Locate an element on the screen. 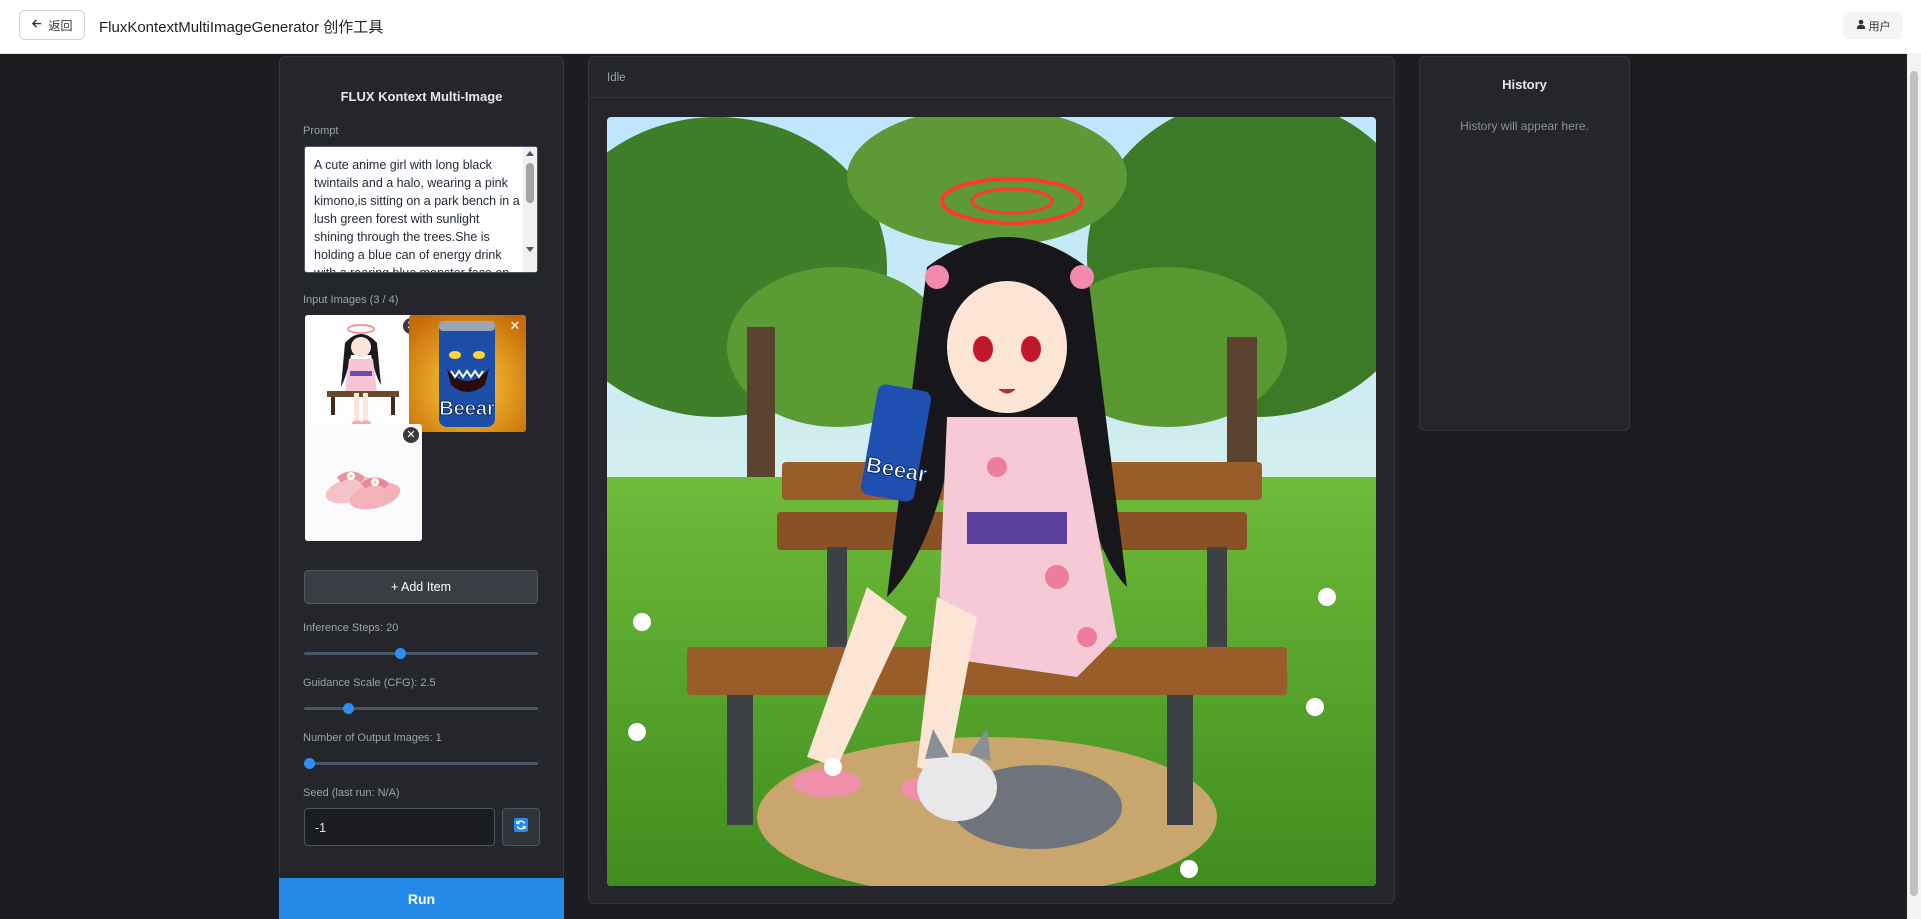 The image size is (1921, 919). page-scroll-thumb is located at coordinates (1914, 483).